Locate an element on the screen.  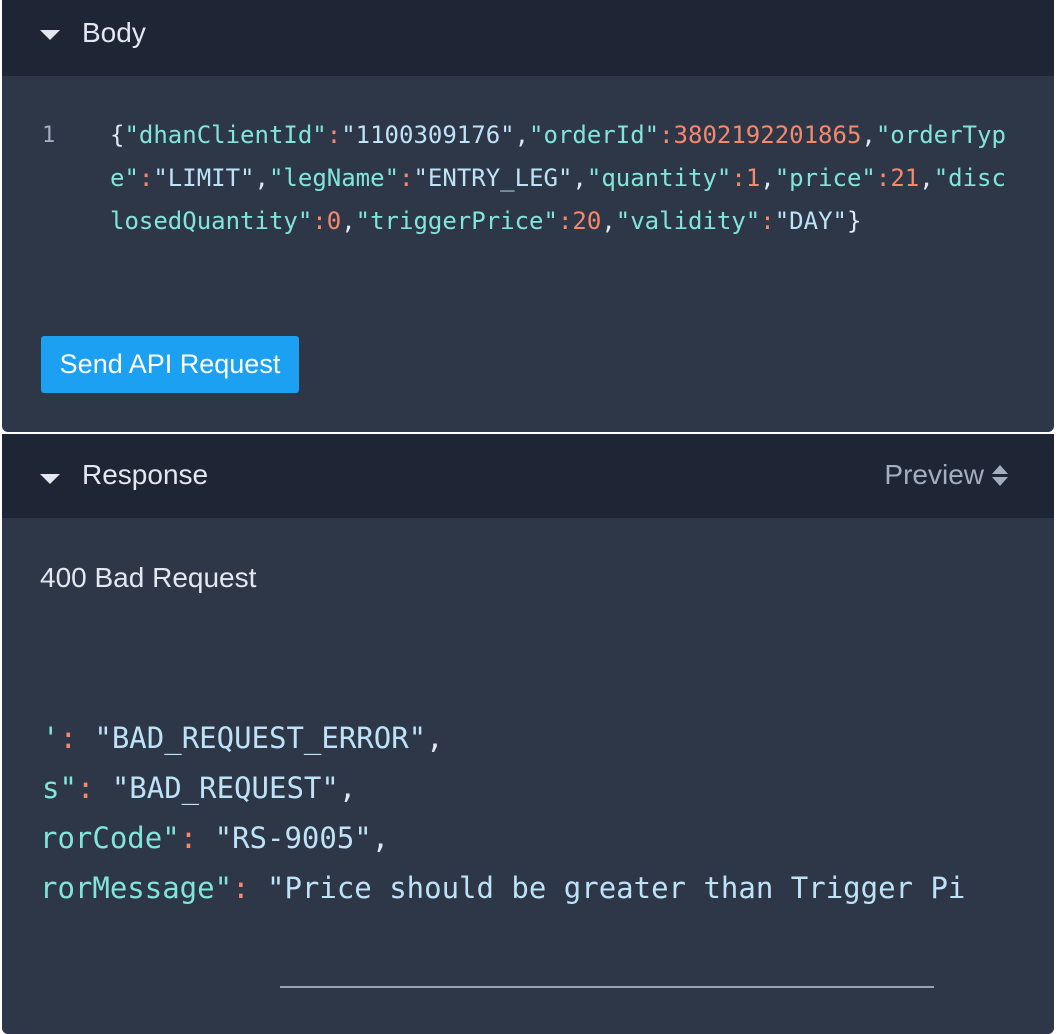
response-line: s": "BAD_REQUEST", is located at coordinates (199, 788).